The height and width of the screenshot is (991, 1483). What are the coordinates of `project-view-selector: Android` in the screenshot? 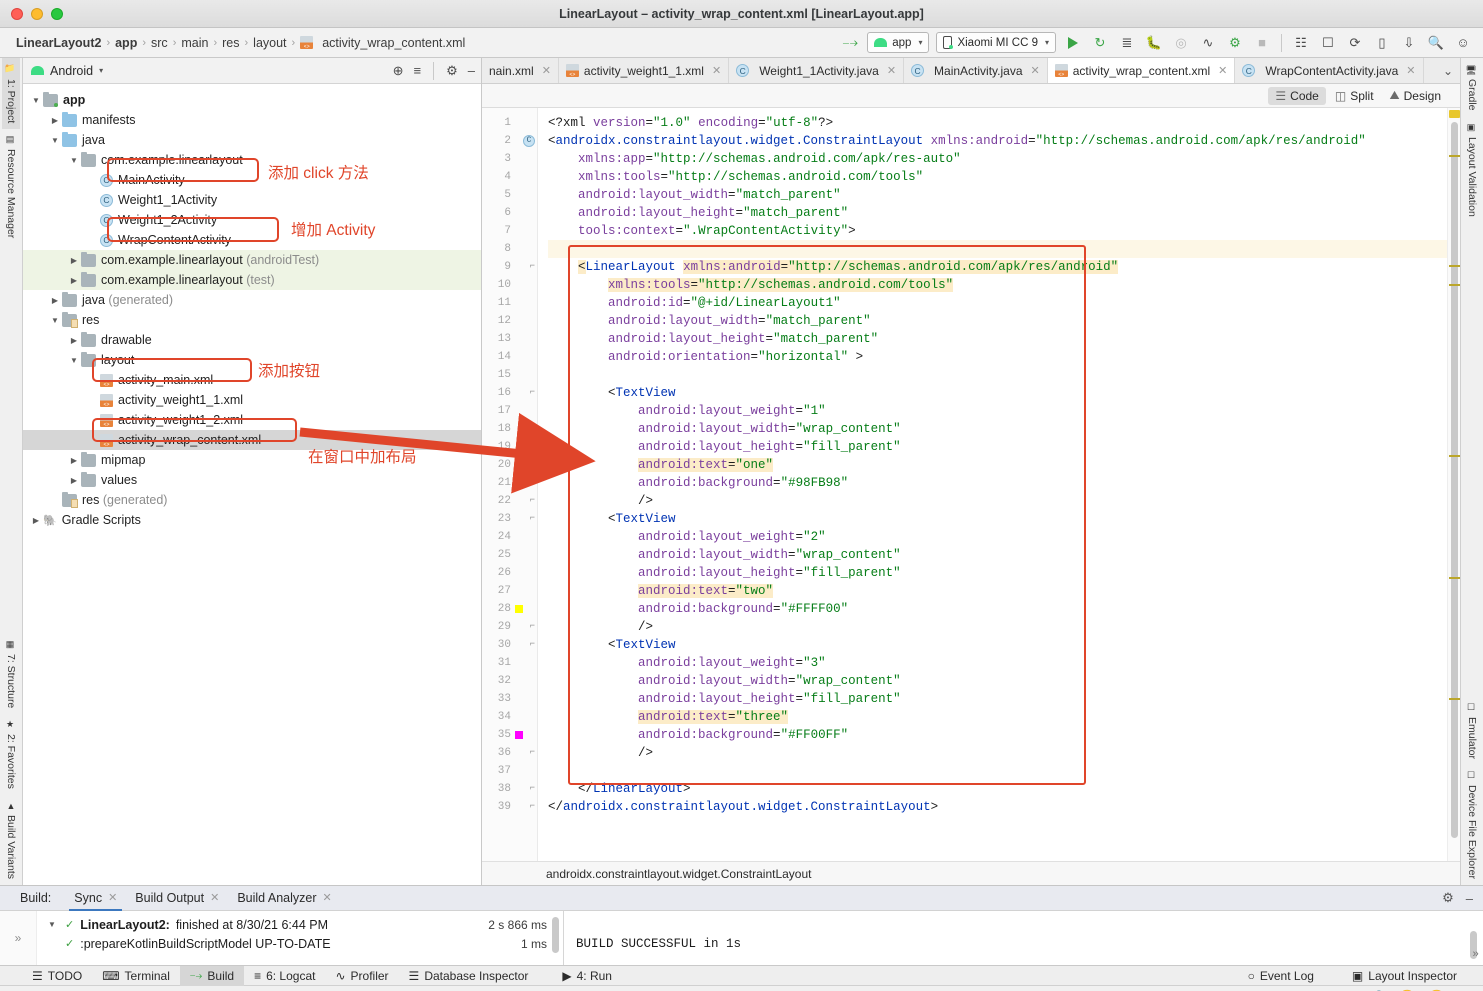 It's located at (71, 71).